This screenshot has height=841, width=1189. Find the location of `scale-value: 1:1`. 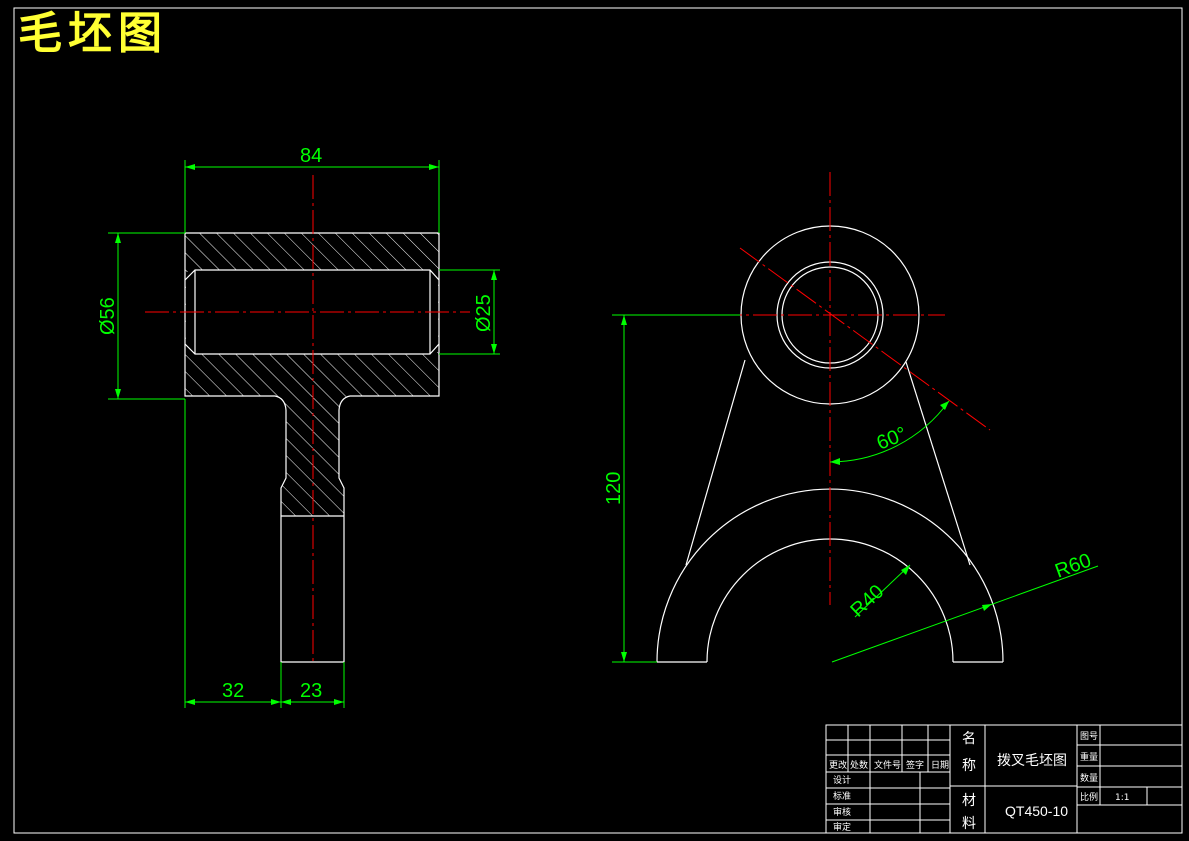

scale-value: 1:1 is located at coordinates (1122, 798).